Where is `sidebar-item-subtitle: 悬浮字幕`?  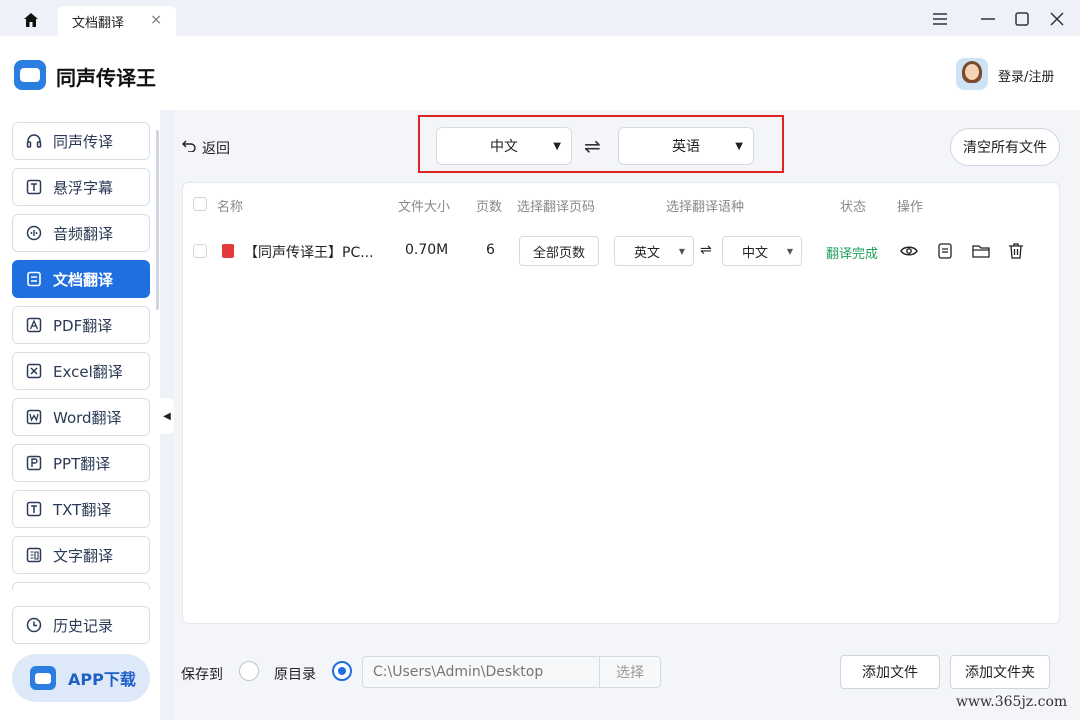
sidebar-item-subtitle: 悬浮字幕 is located at coordinates (81, 187).